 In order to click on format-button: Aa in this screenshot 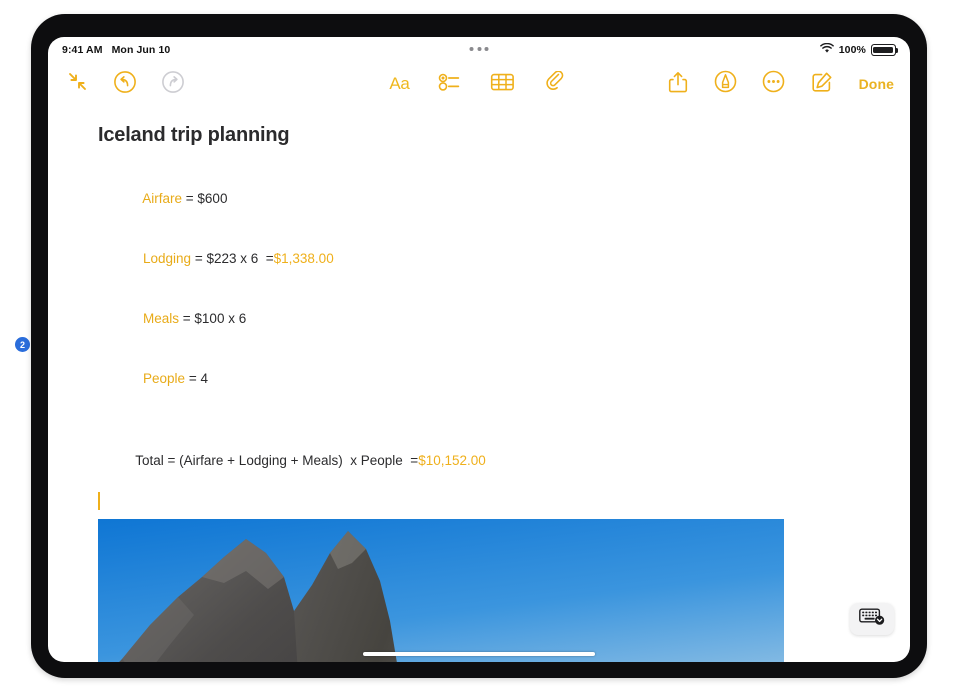, I will do `click(399, 84)`.